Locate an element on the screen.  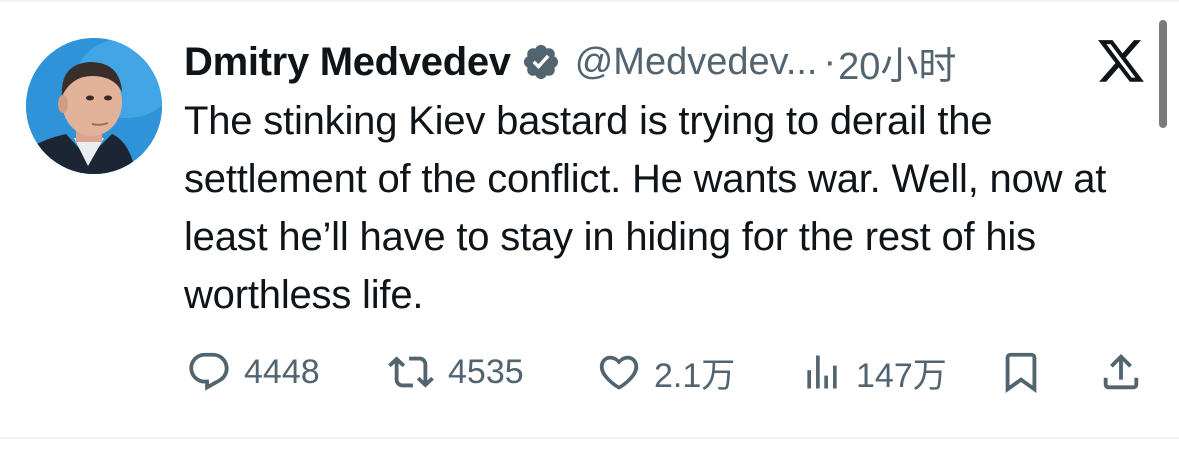
author-display-name: Dmitry Medvedev is located at coordinates (347, 62).